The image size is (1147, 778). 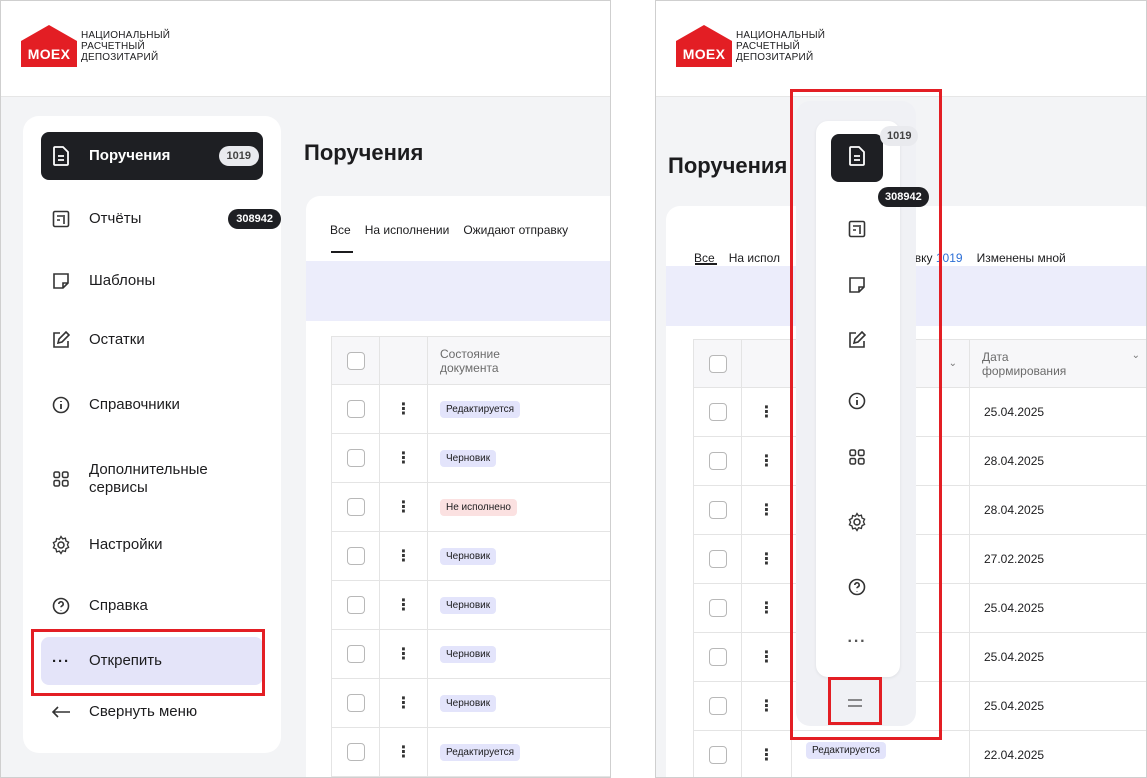 What do you see at coordinates (152, 661) in the screenshot?
I see `unpin-menu-button: ··· Открепить` at bounding box center [152, 661].